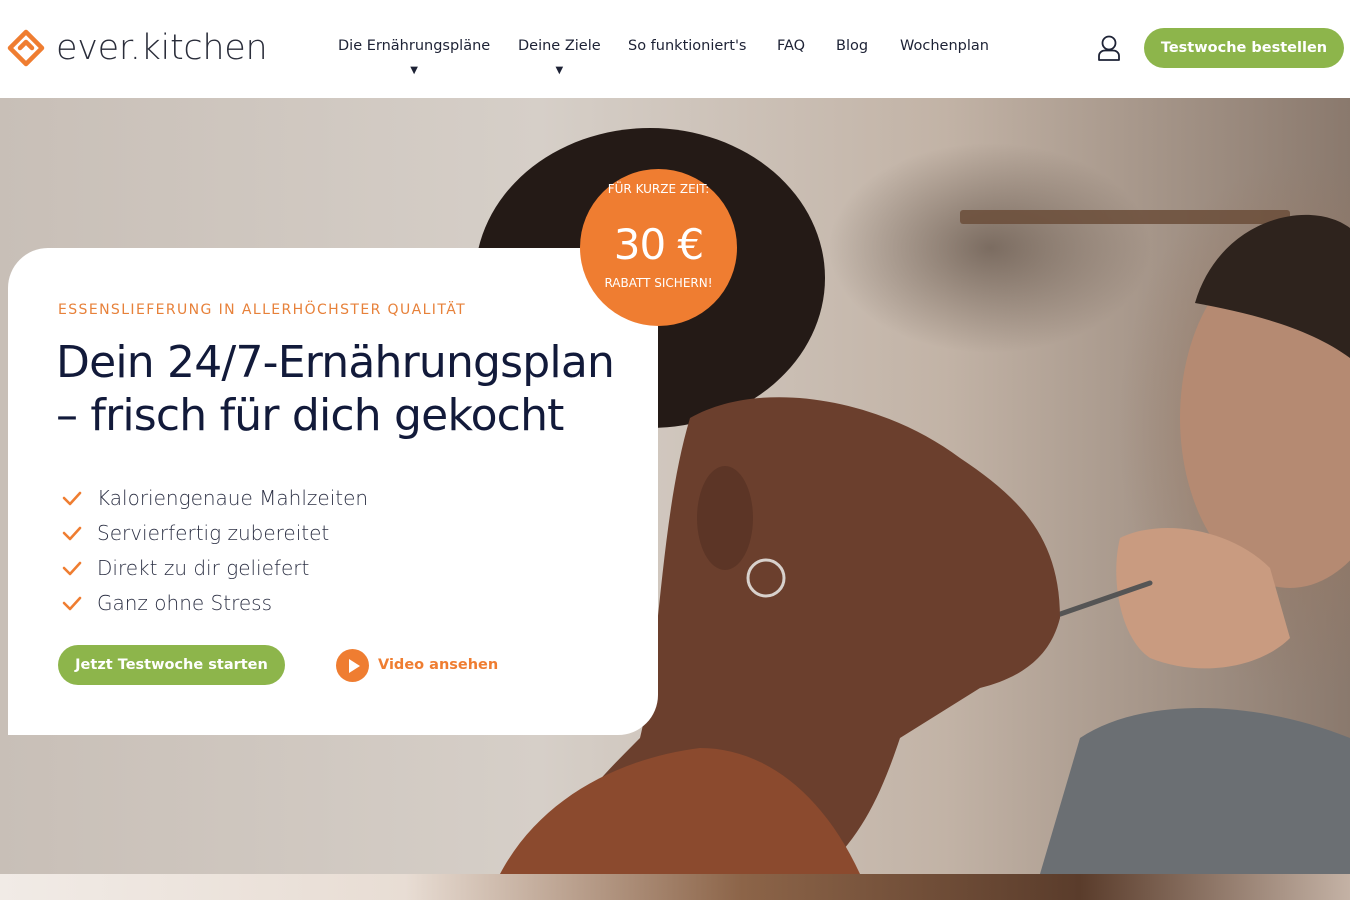 This screenshot has height=900, width=1350. I want to click on nav-item-label: FAQ, so click(791, 46).